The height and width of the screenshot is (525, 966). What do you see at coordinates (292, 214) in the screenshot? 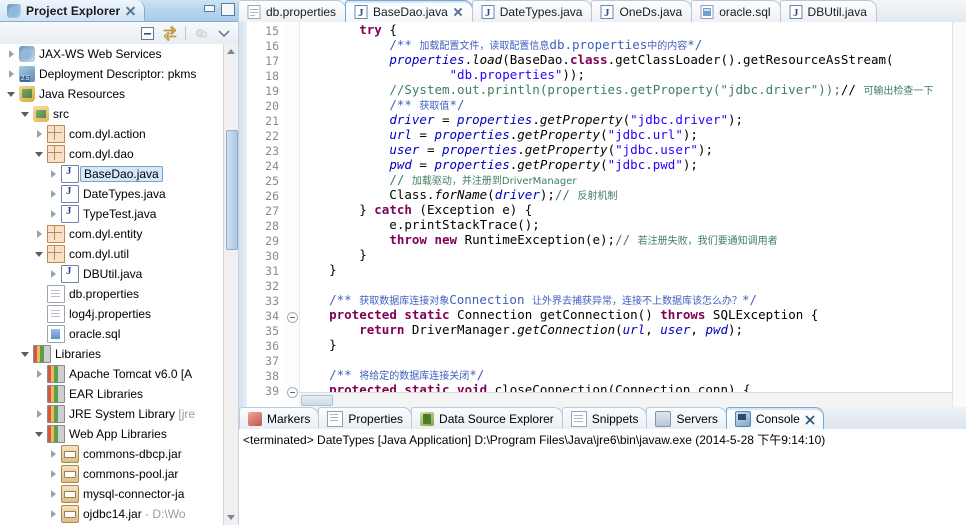
I see `folding-margin` at bounding box center [292, 214].